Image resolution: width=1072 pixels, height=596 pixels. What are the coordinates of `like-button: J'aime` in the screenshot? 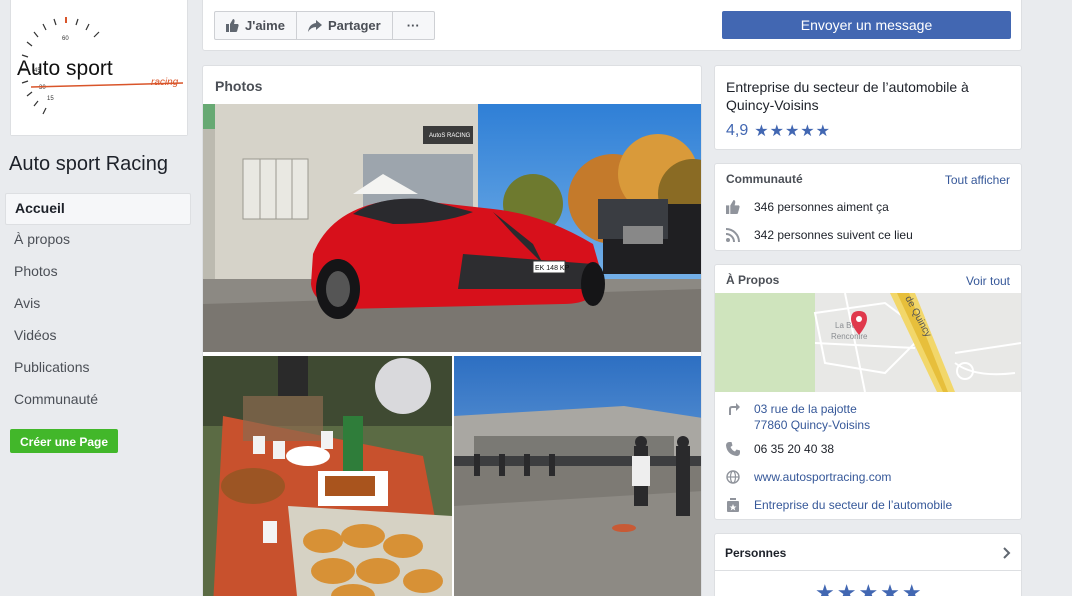 It's located at (255, 25).